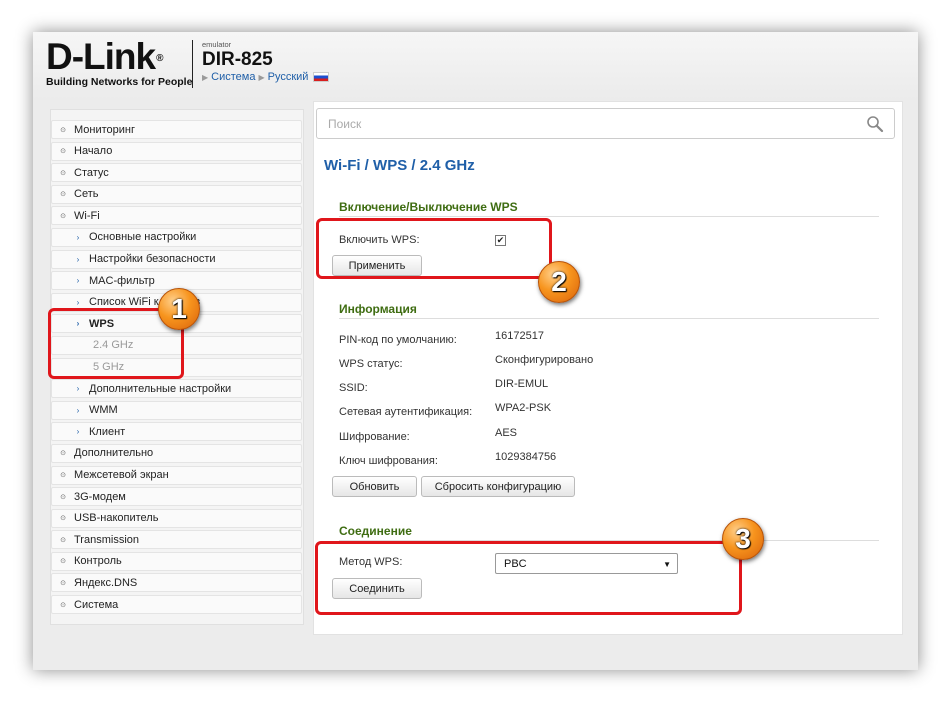 The image size is (950, 702). Describe the element at coordinates (375, 531) in the screenshot. I see `connection-section-title: Соединение` at that location.